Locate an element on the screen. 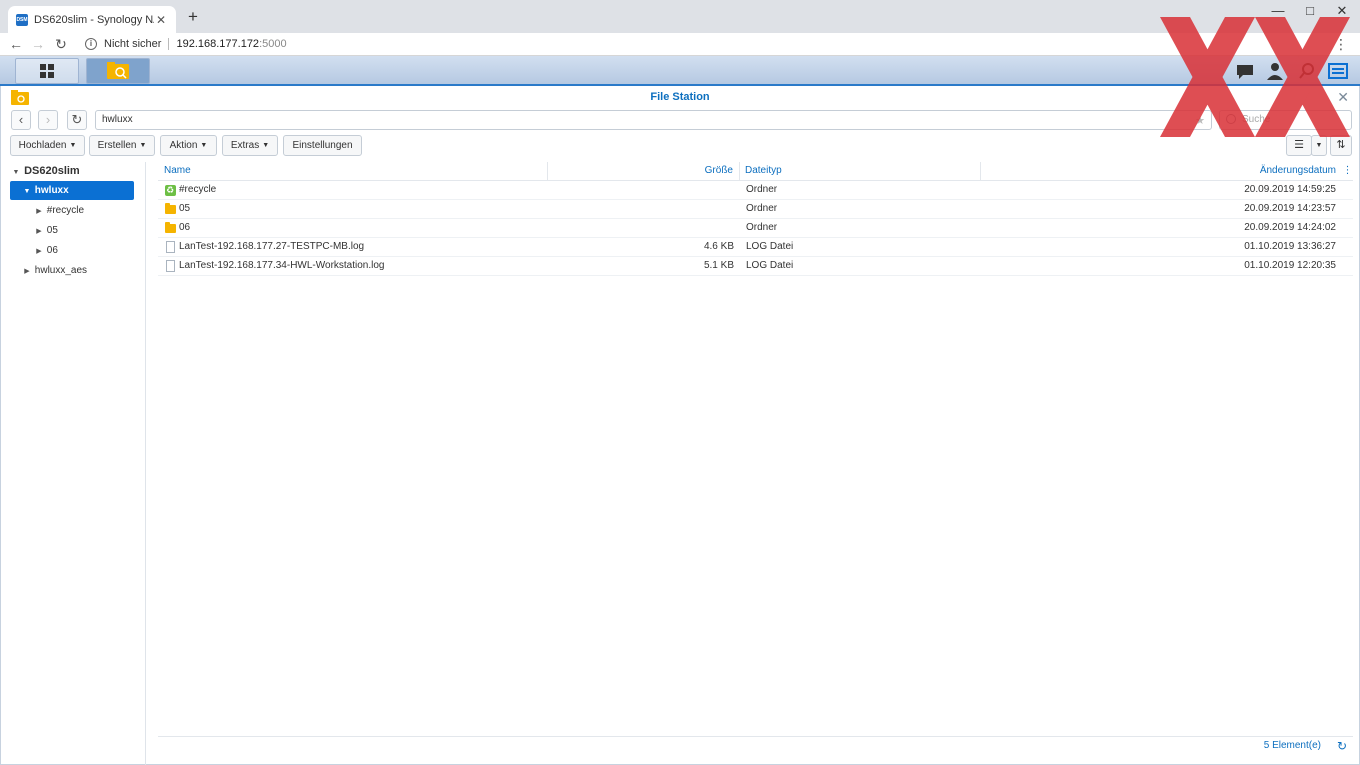  address-bar: i Nicht sicher 192.168.177.172:5000 is located at coordinates (183, 44).